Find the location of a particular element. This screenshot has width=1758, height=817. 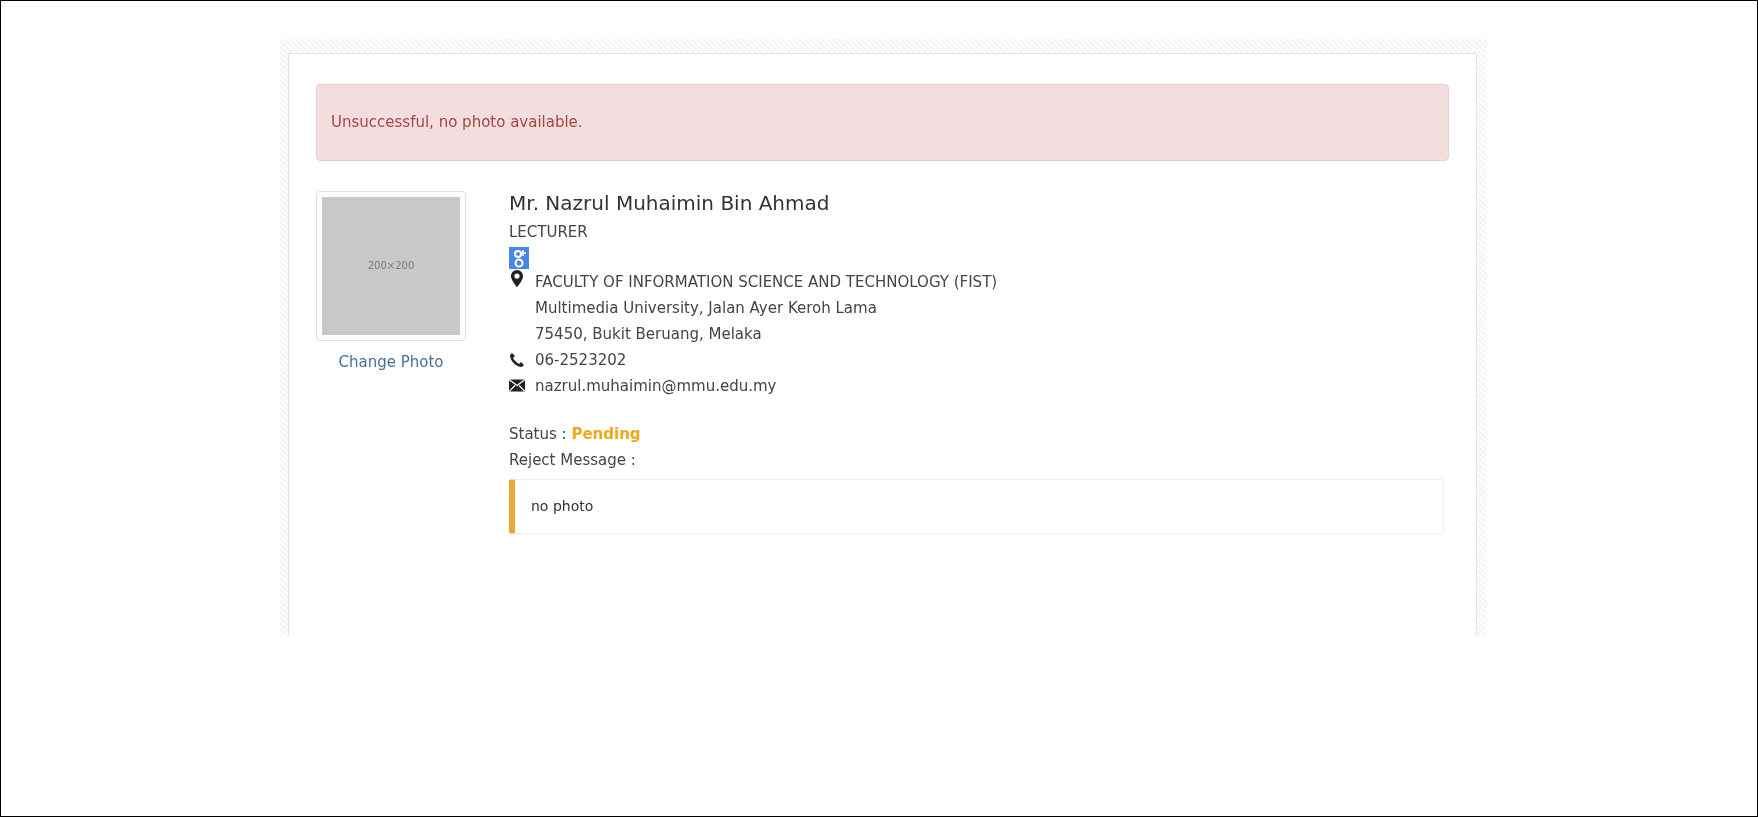

map-pin-icon is located at coordinates (517, 279).